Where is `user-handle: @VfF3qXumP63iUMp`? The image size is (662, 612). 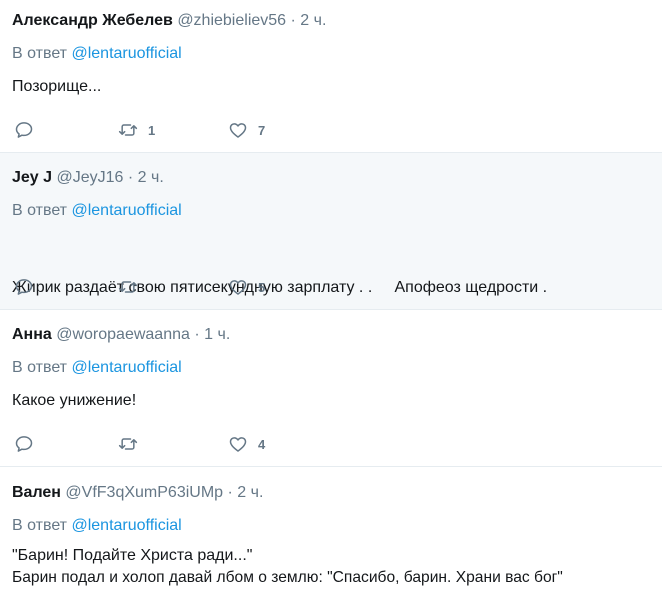
user-handle: @VfF3qXumP63iUMp is located at coordinates (144, 492).